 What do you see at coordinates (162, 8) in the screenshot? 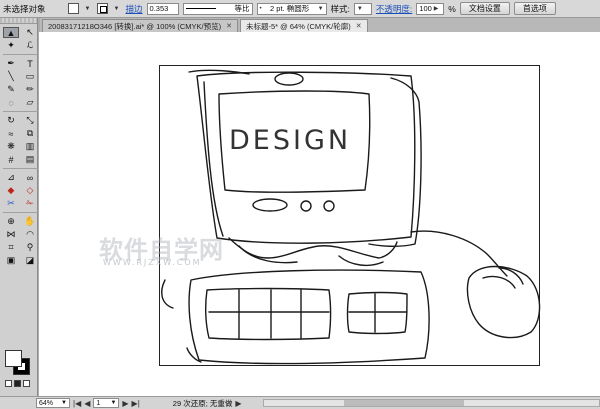
I see `stroke-weight-field: 0.353` at bounding box center [162, 8].